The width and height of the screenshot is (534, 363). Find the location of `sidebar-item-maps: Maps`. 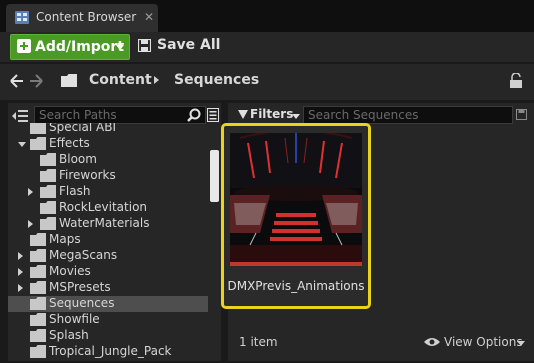

sidebar-item-maps: Maps is located at coordinates (108, 240).